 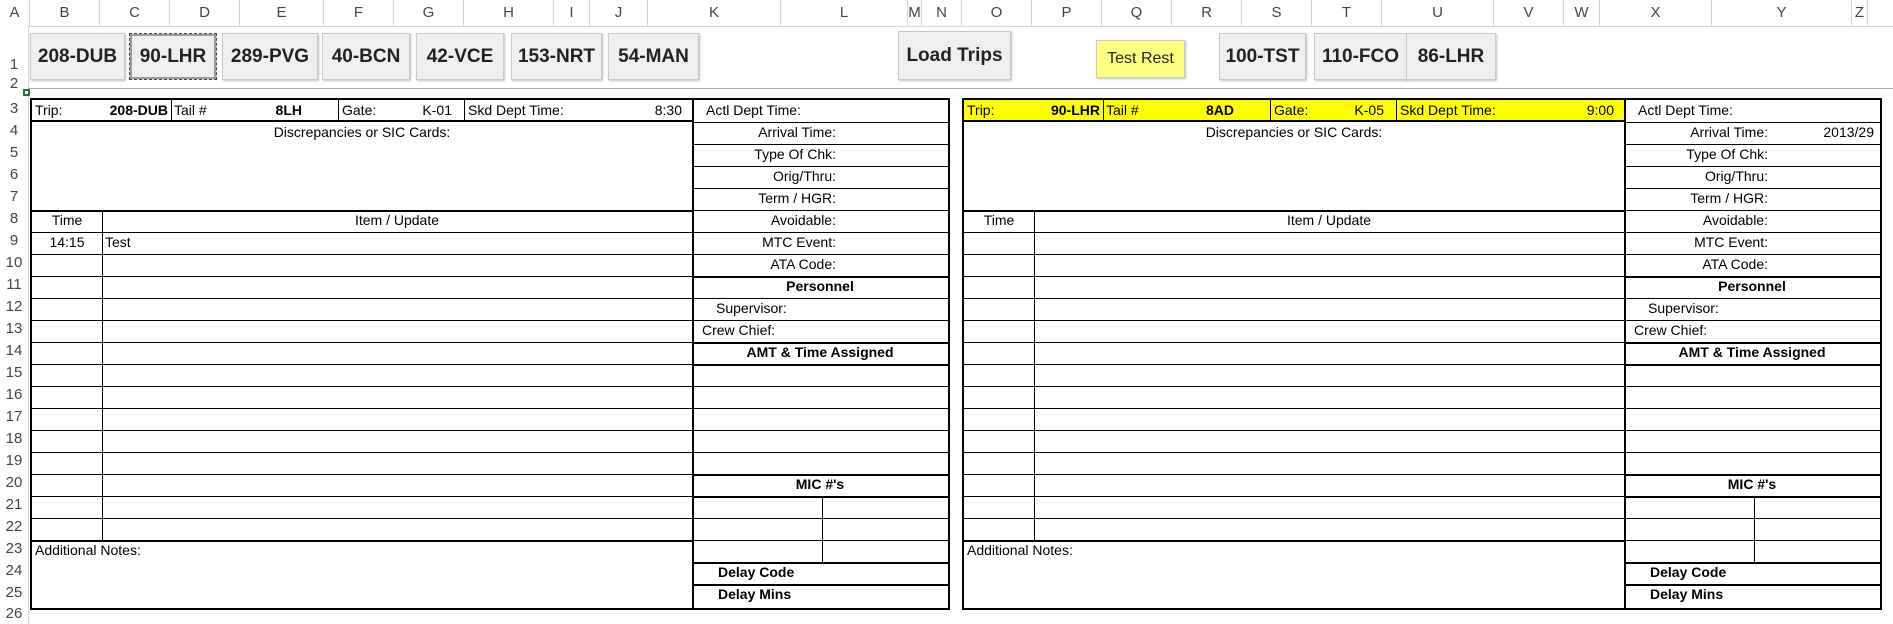 I want to click on skd-value: 8:30, so click(x=668, y=110).